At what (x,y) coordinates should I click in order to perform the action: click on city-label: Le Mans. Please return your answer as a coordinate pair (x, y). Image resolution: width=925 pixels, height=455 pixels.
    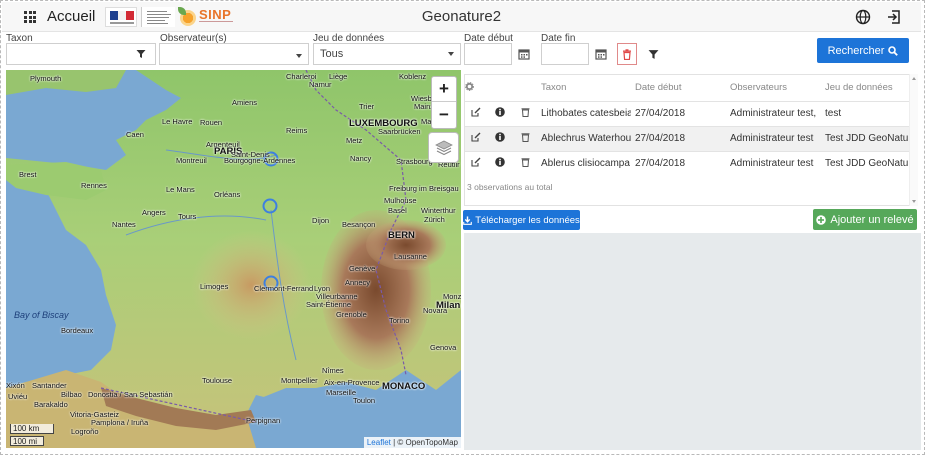
    Looking at the image, I should click on (180, 189).